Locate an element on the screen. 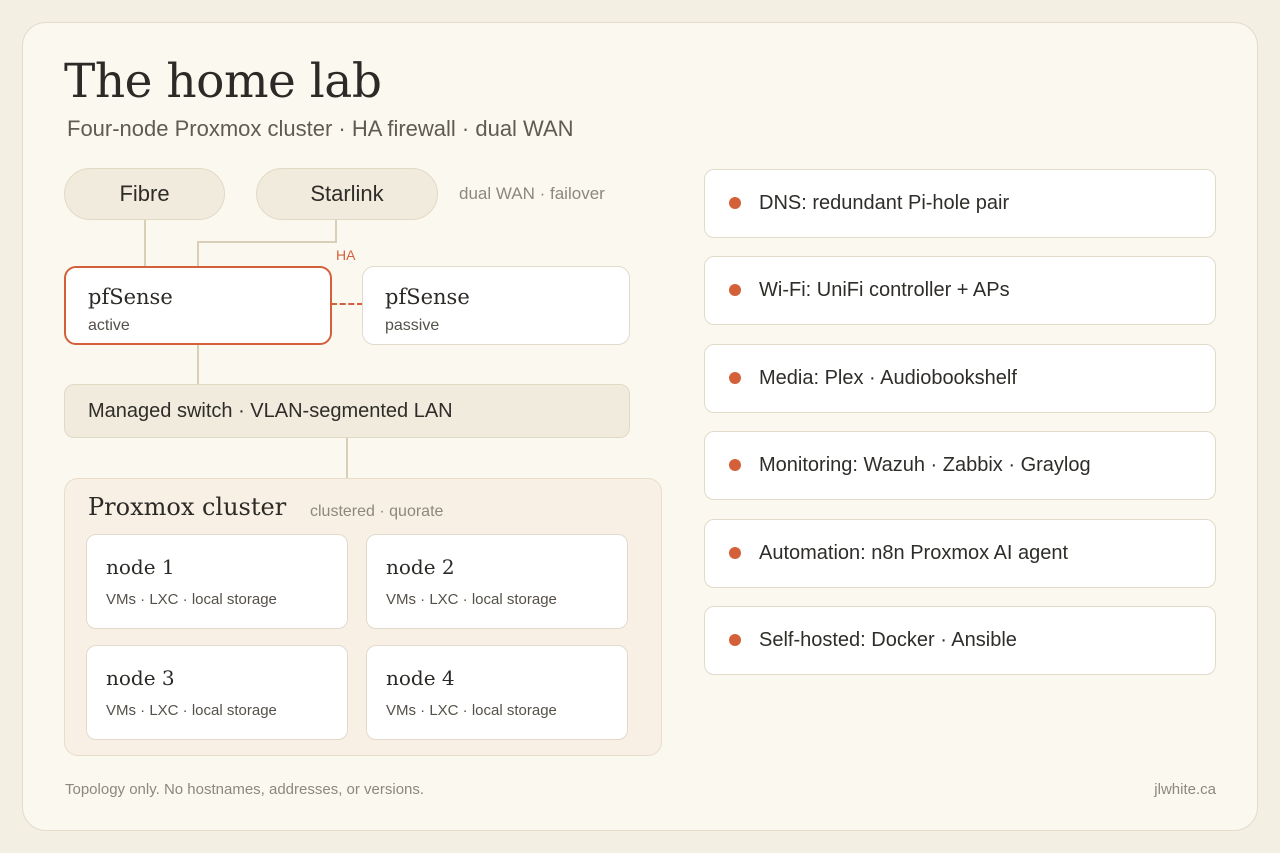 Image resolution: width=1280 pixels, height=853 pixels. service-label: DNS: redundant Pi-hole pair is located at coordinates (884, 203).